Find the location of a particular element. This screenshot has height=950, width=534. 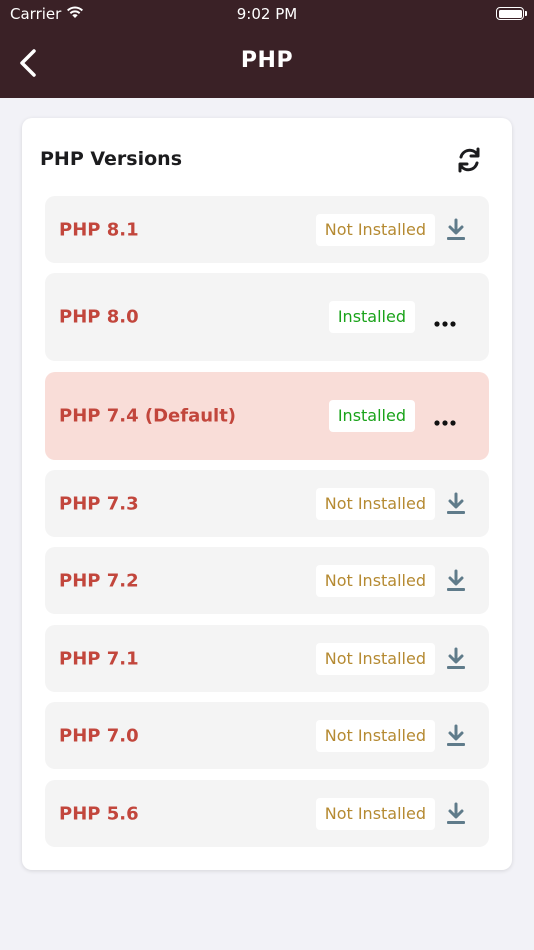

clock: 9:02 PM is located at coordinates (267, 14).